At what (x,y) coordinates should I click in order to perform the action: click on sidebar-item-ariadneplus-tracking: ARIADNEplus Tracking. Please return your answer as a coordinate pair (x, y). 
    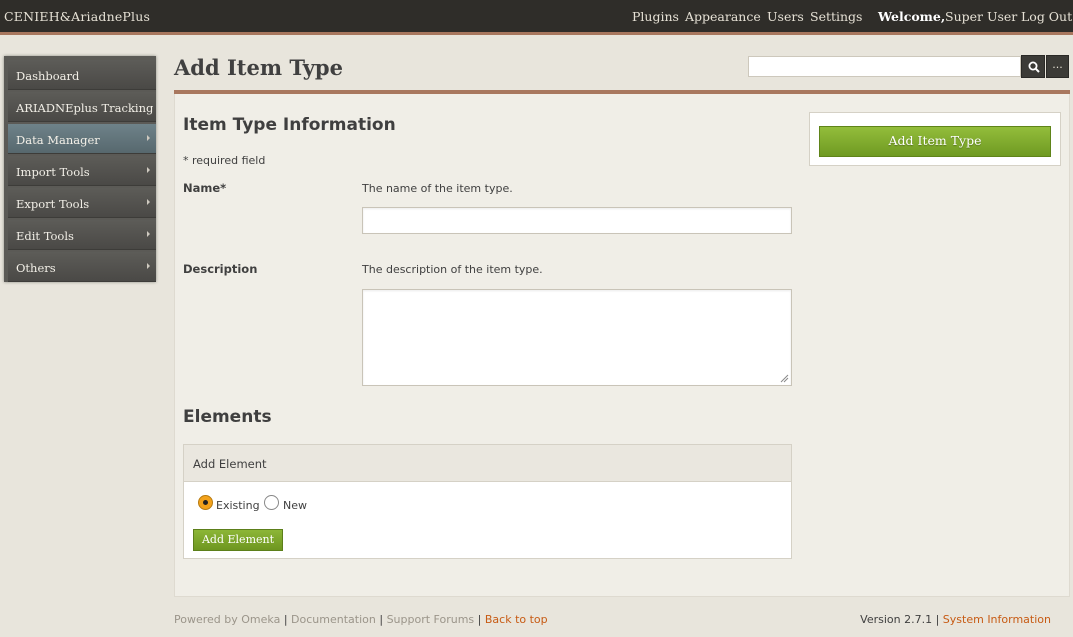
    Looking at the image, I should click on (82, 107).